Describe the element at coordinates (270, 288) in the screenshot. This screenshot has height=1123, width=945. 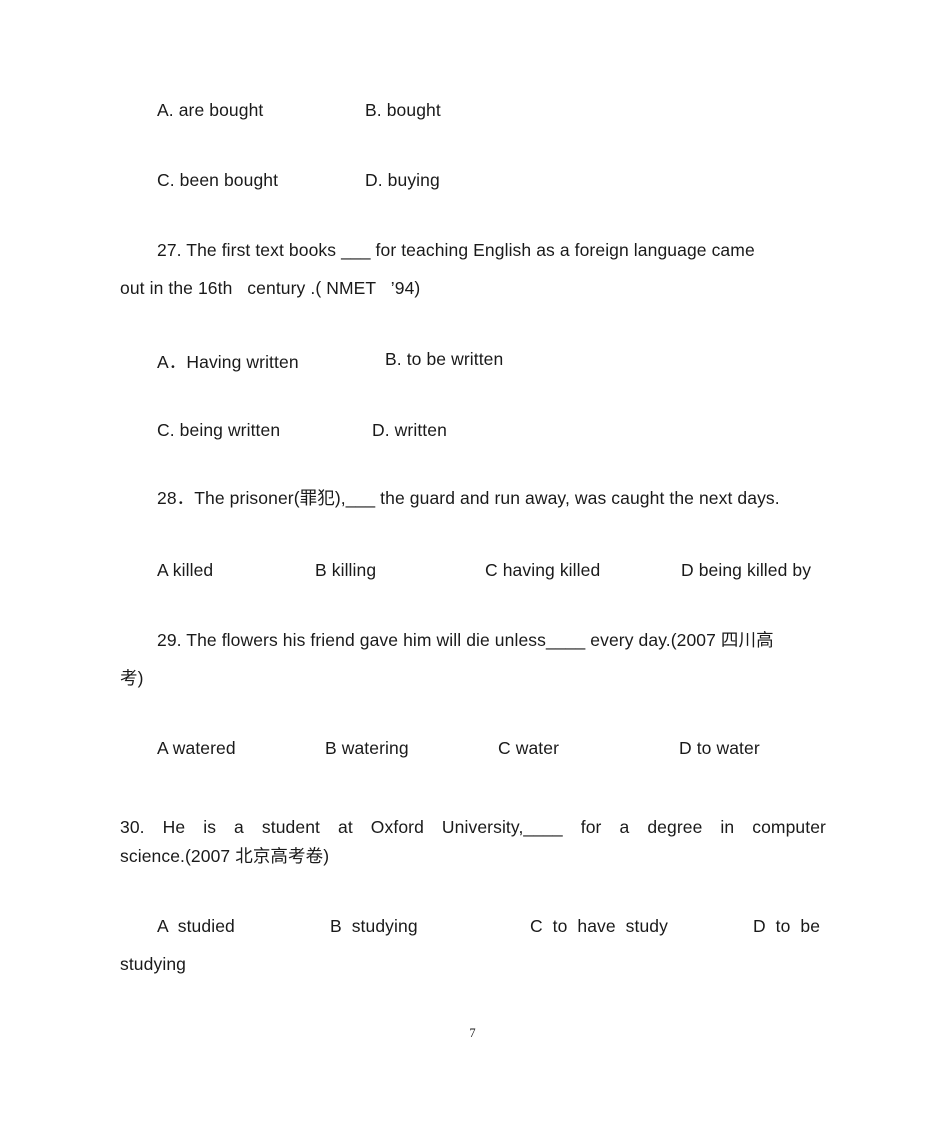
I see `question-27-stem-line-2: out in the 16th century .( NMET ’94)` at that location.